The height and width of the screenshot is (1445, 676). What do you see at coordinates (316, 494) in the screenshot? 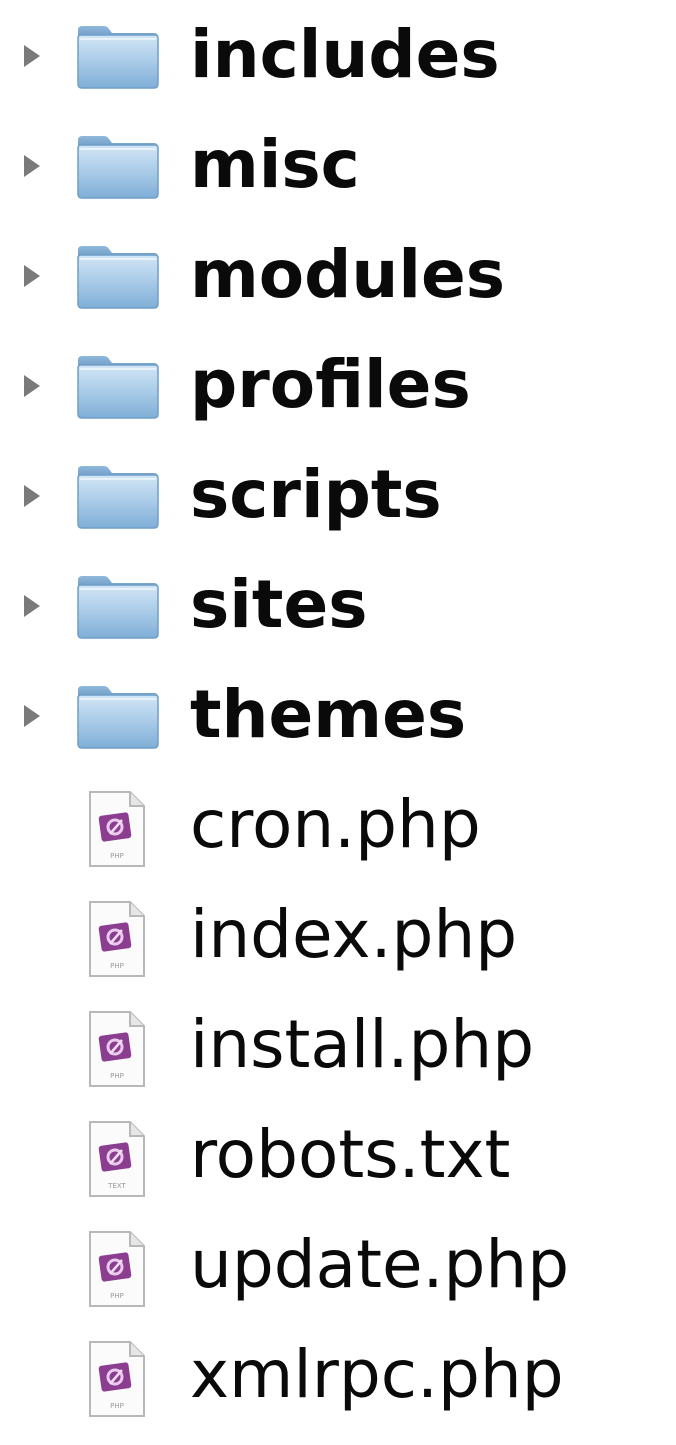
I see `folder-name: scripts` at bounding box center [316, 494].